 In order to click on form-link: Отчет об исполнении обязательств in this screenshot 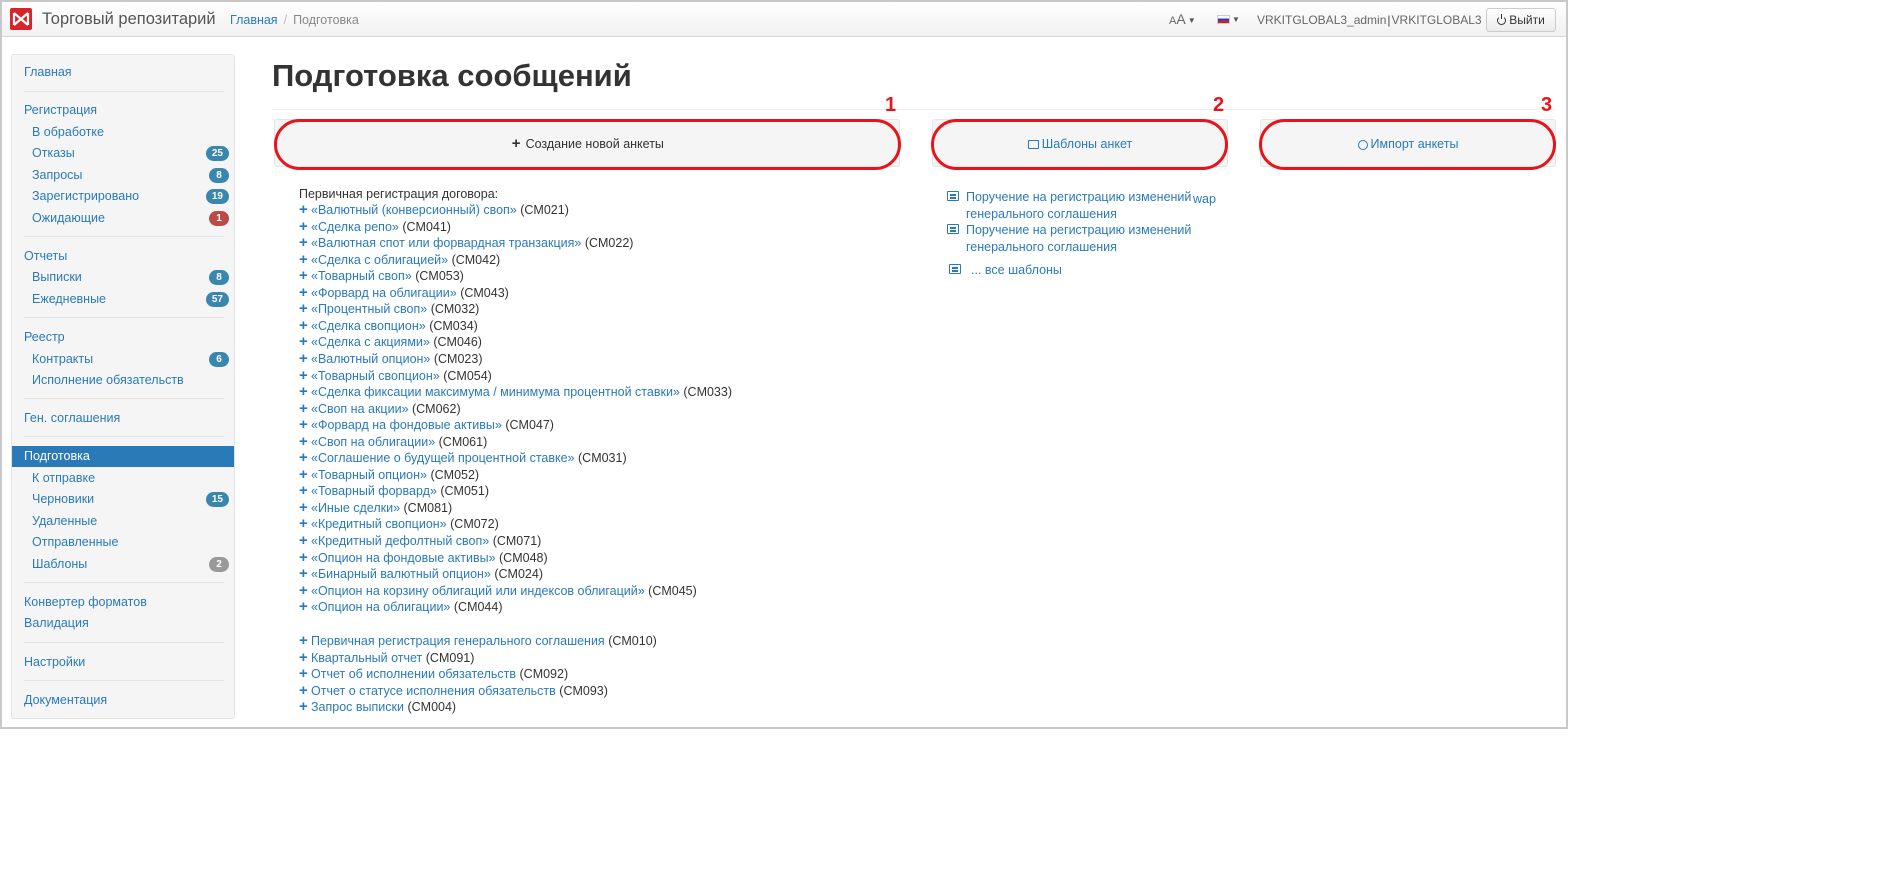, I will do `click(413, 674)`.